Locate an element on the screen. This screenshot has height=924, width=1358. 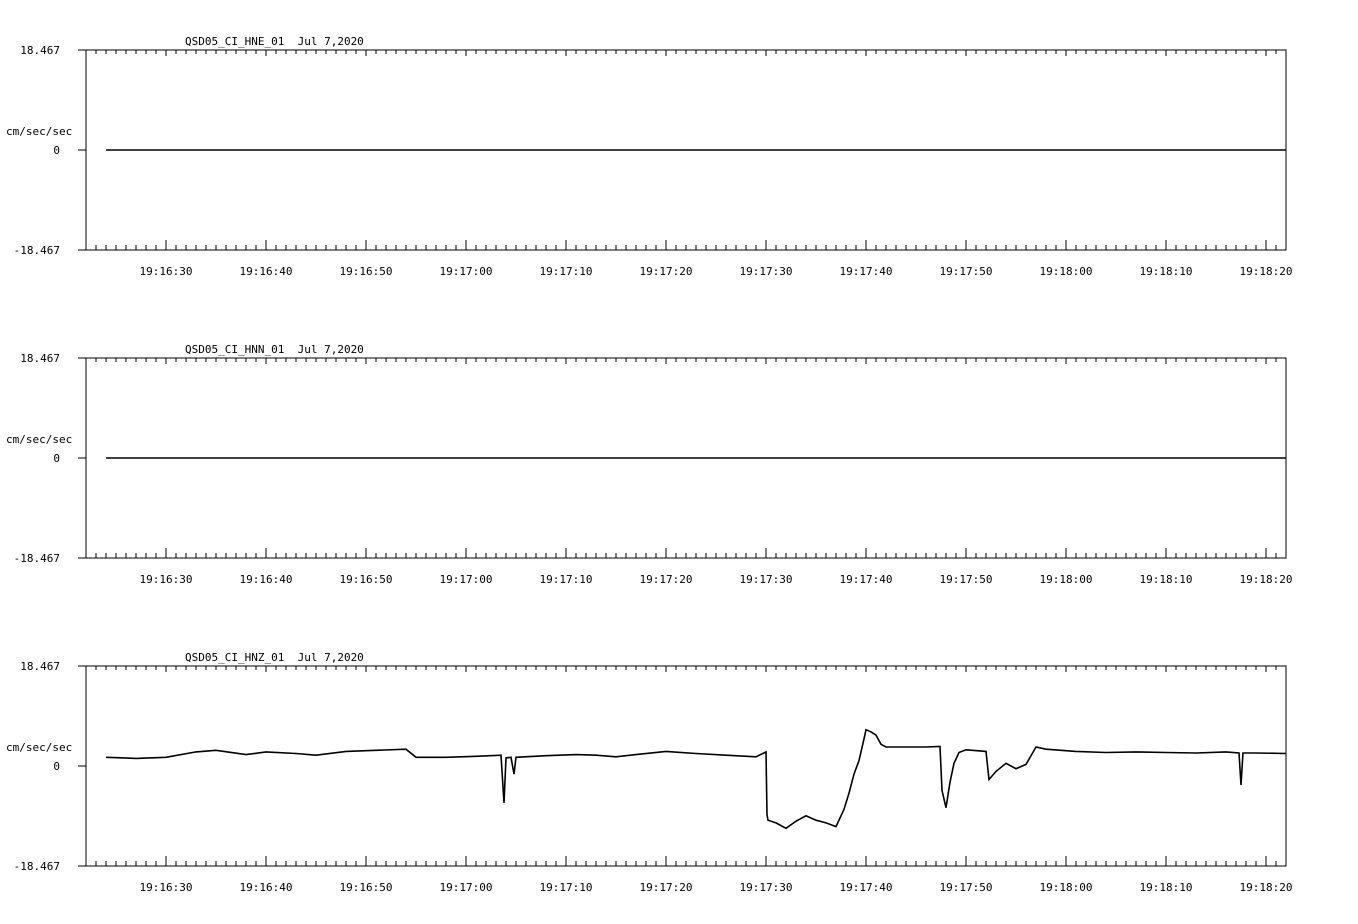
panel-title: QSD05_CI_HNN_01 Jul 7,2020 is located at coordinates (274, 349).